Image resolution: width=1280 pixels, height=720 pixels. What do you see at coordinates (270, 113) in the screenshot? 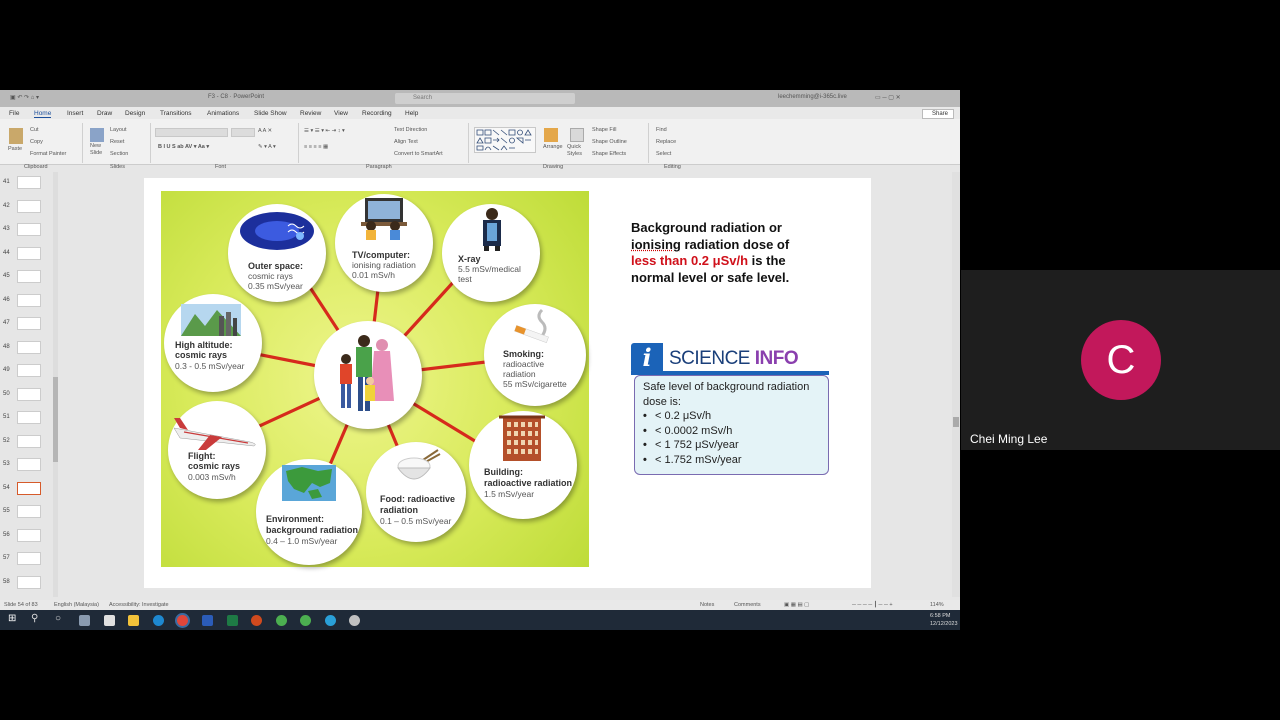
I see `tab-slide-show: Slide Show` at bounding box center [270, 113].